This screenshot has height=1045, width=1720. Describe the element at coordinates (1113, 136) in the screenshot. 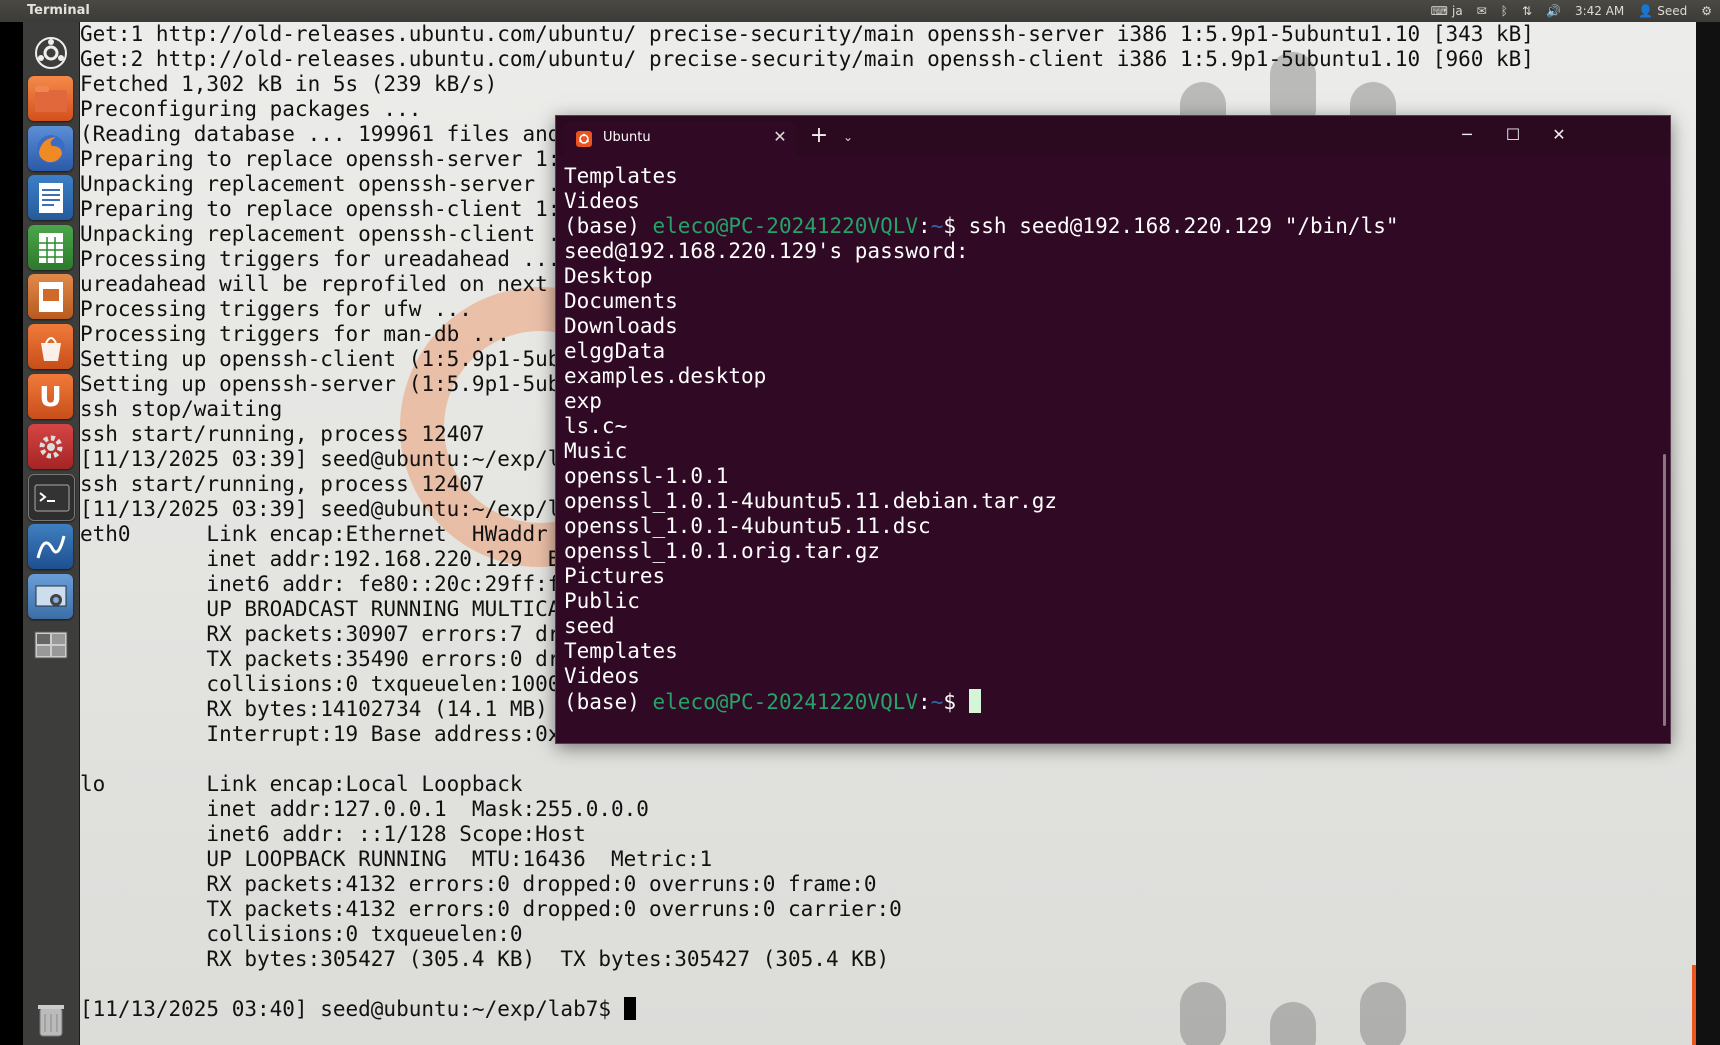

I see `title-bar: Ubuntu ✕ + ⌄ ─ ☐ ✕` at that location.